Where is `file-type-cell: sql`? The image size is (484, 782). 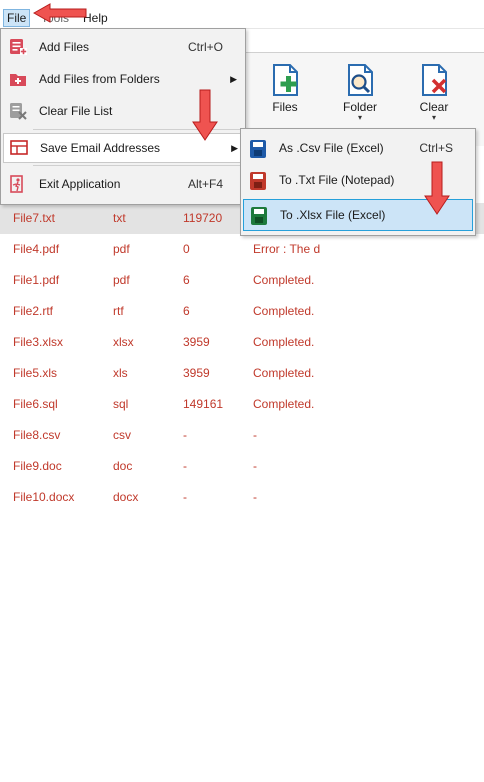 file-type-cell: sql is located at coordinates (121, 404).